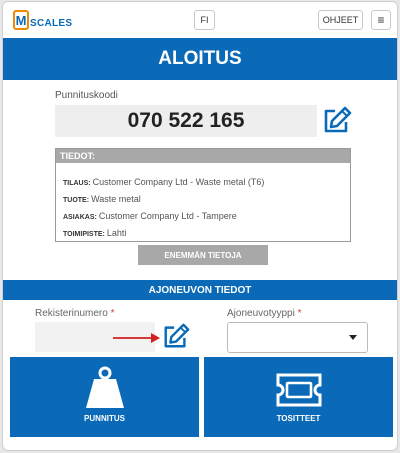  Describe the element at coordinates (104, 418) in the screenshot. I see `weighing-tile-label: PUNNITUS` at that location.